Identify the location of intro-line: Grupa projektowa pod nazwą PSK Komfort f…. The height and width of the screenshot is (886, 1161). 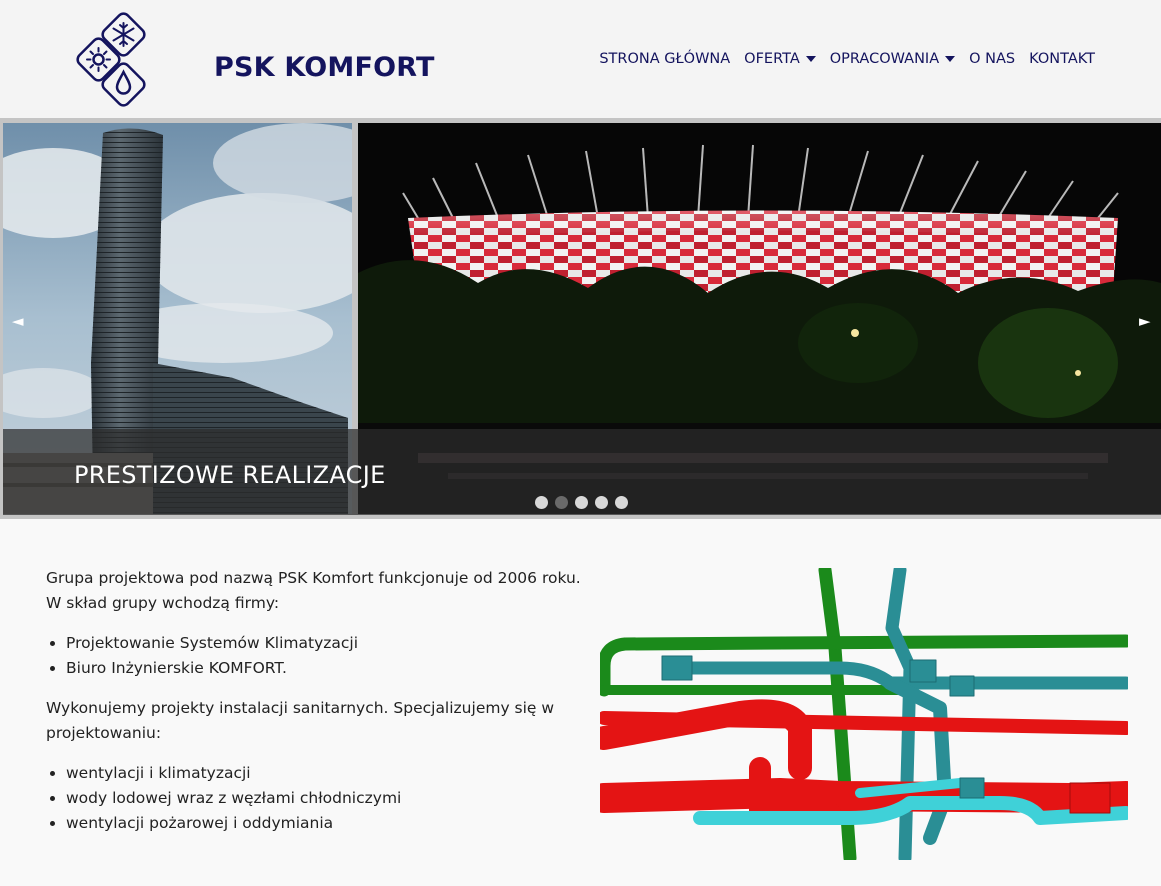
(313, 578).